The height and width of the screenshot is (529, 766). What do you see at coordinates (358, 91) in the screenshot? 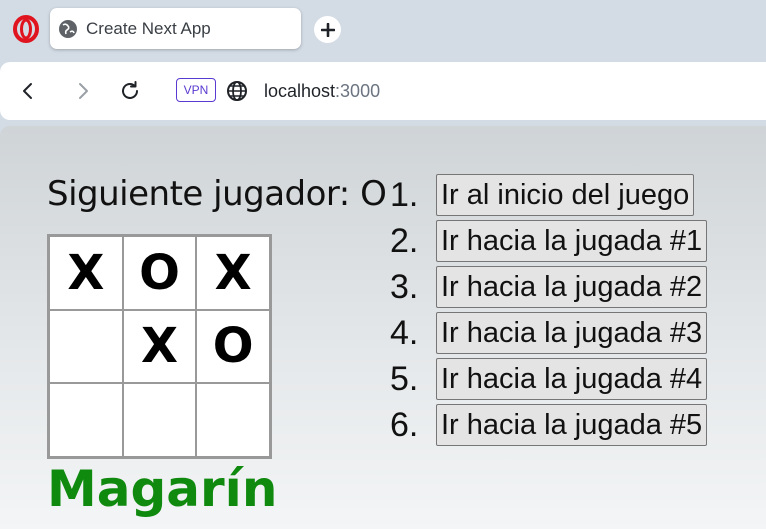
I see `url-port: :3000` at bounding box center [358, 91].